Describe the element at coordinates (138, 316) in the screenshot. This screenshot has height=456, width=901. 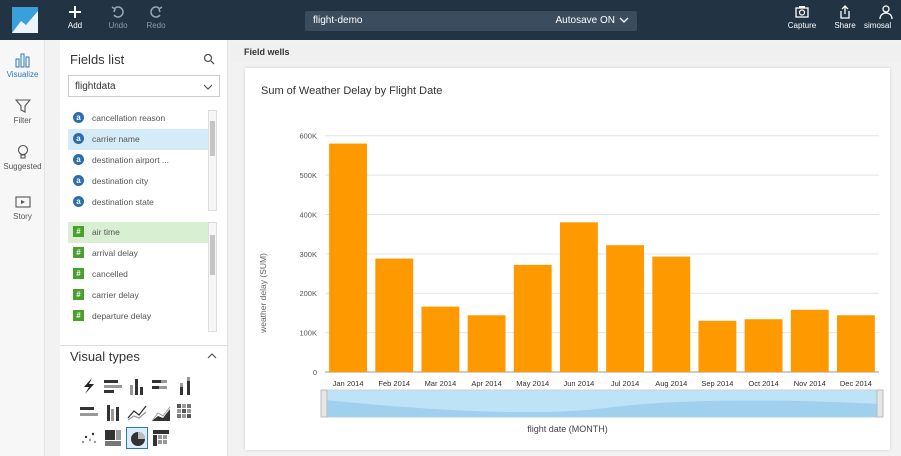
I see `list-item: # departure delay` at that location.